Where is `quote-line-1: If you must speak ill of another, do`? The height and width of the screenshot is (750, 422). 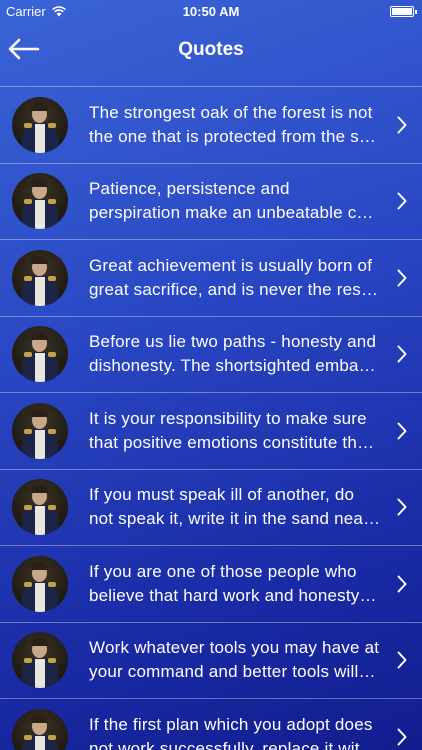
quote-line-1: If you must speak ill of another, do is located at coordinates (222, 495).